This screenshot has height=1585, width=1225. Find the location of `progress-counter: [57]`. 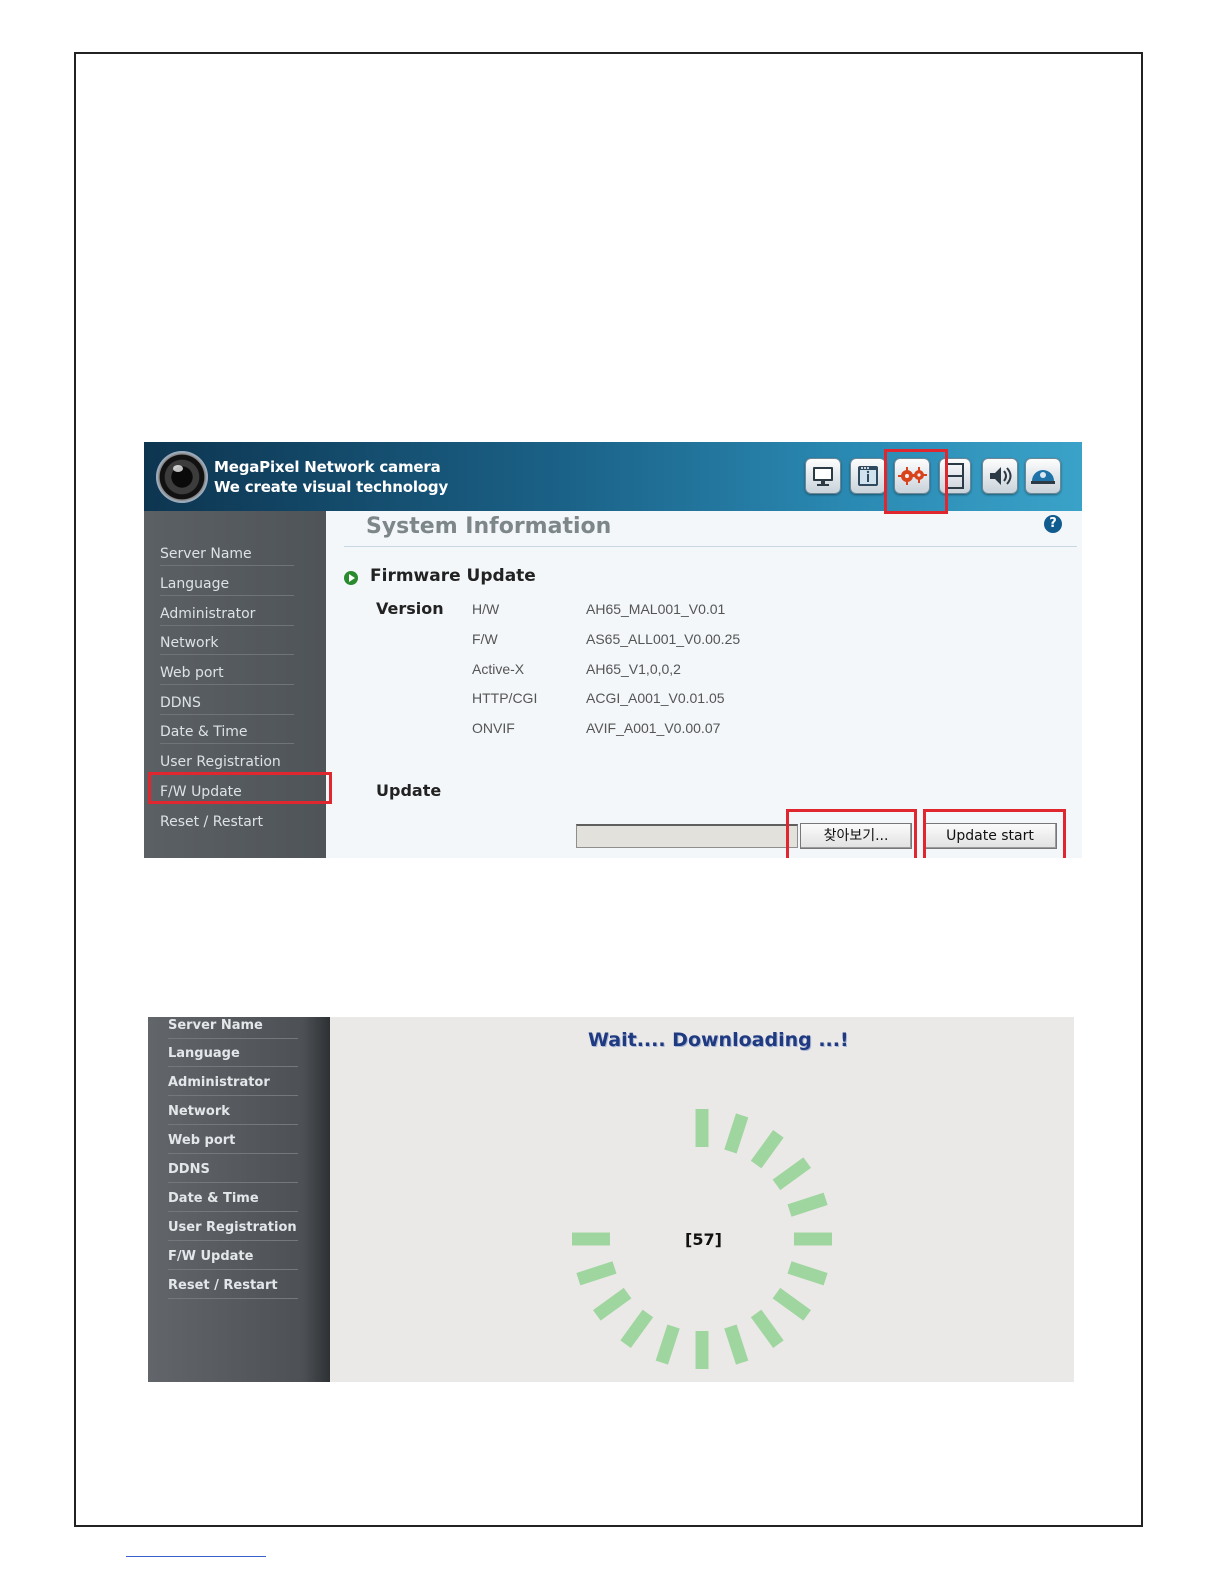

progress-counter: [57] is located at coordinates (703, 1239).